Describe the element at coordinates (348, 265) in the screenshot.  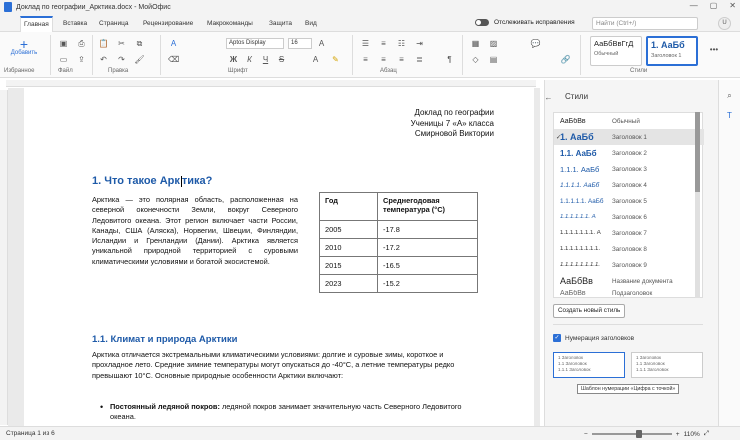
I see `table-cell: 2015` at that location.